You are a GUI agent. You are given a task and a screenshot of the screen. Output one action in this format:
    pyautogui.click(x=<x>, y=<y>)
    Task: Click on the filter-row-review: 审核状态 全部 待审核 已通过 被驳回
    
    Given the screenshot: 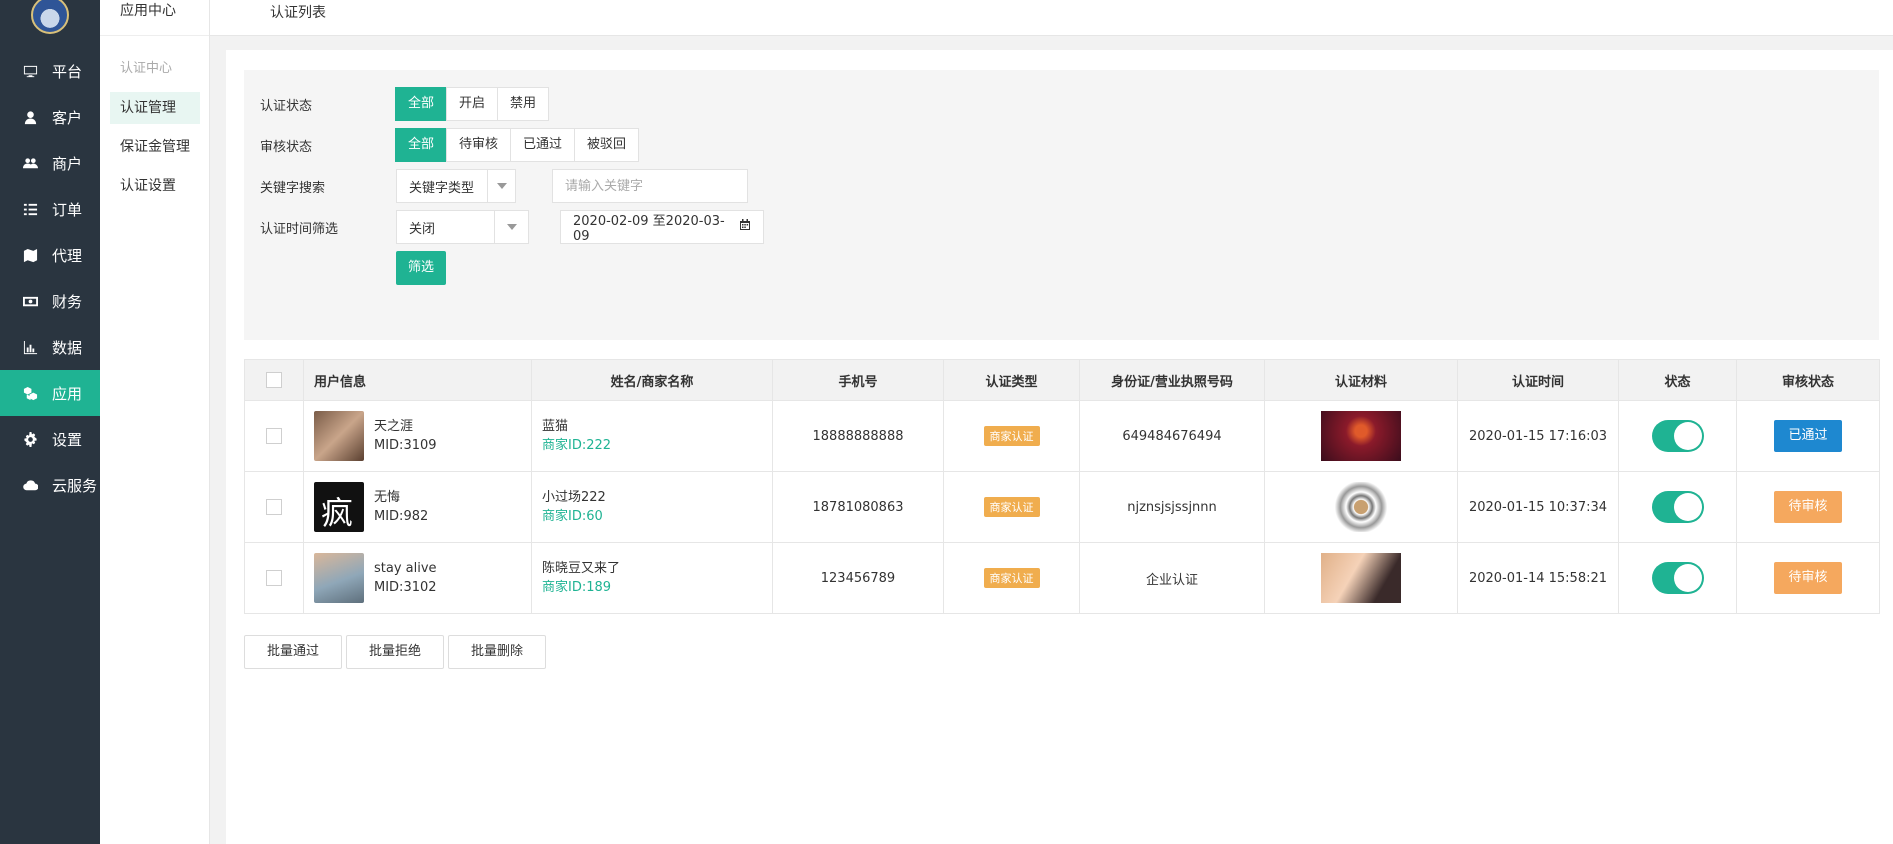 What is the action you would take?
    pyautogui.click(x=450, y=145)
    